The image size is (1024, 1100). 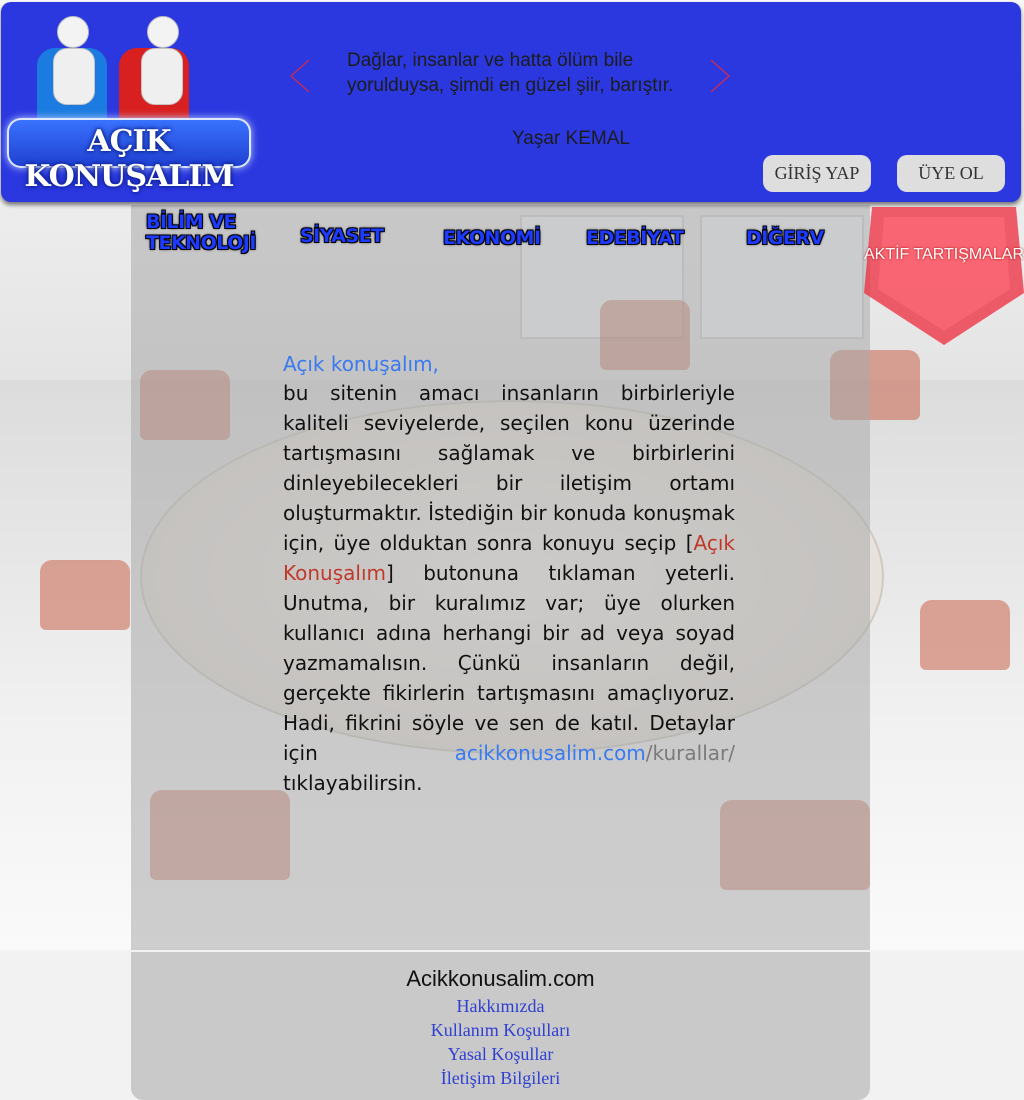 What do you see at coordinates (500, 1006) in the screenshot?
I see `footer-link-about: Hakkımızda` at bounding box center [500, 1006].